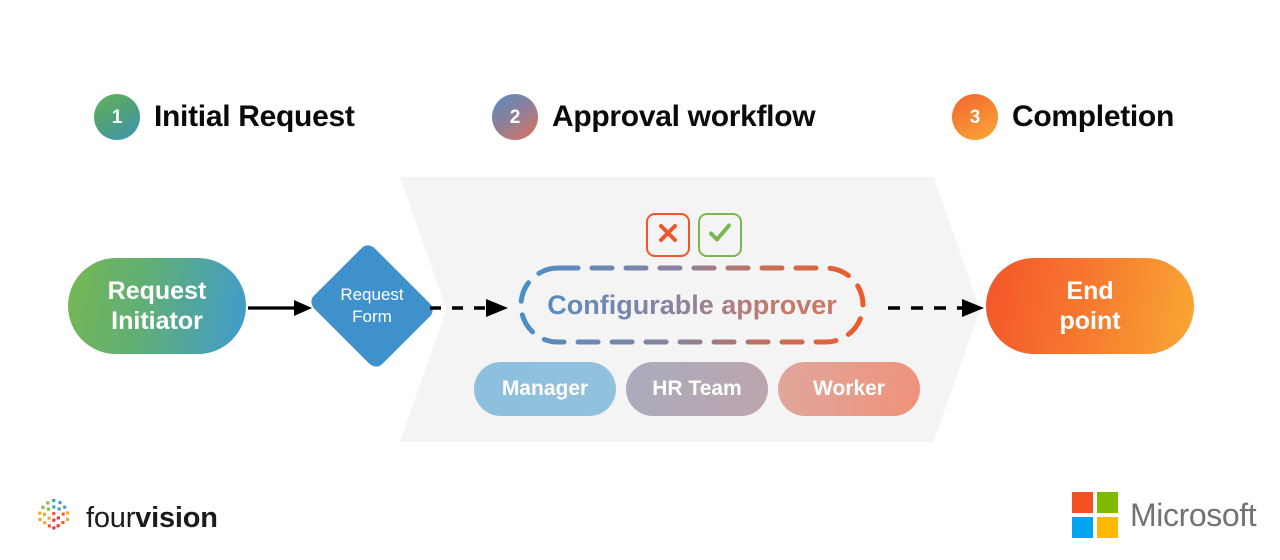 Image resolution: width=1280 pixels, height=560 pixels. What do you see at coordinates (1090, 321) in the screenshot?
I see `node-end-point-line2: point` at bounding box center [1090, 321].